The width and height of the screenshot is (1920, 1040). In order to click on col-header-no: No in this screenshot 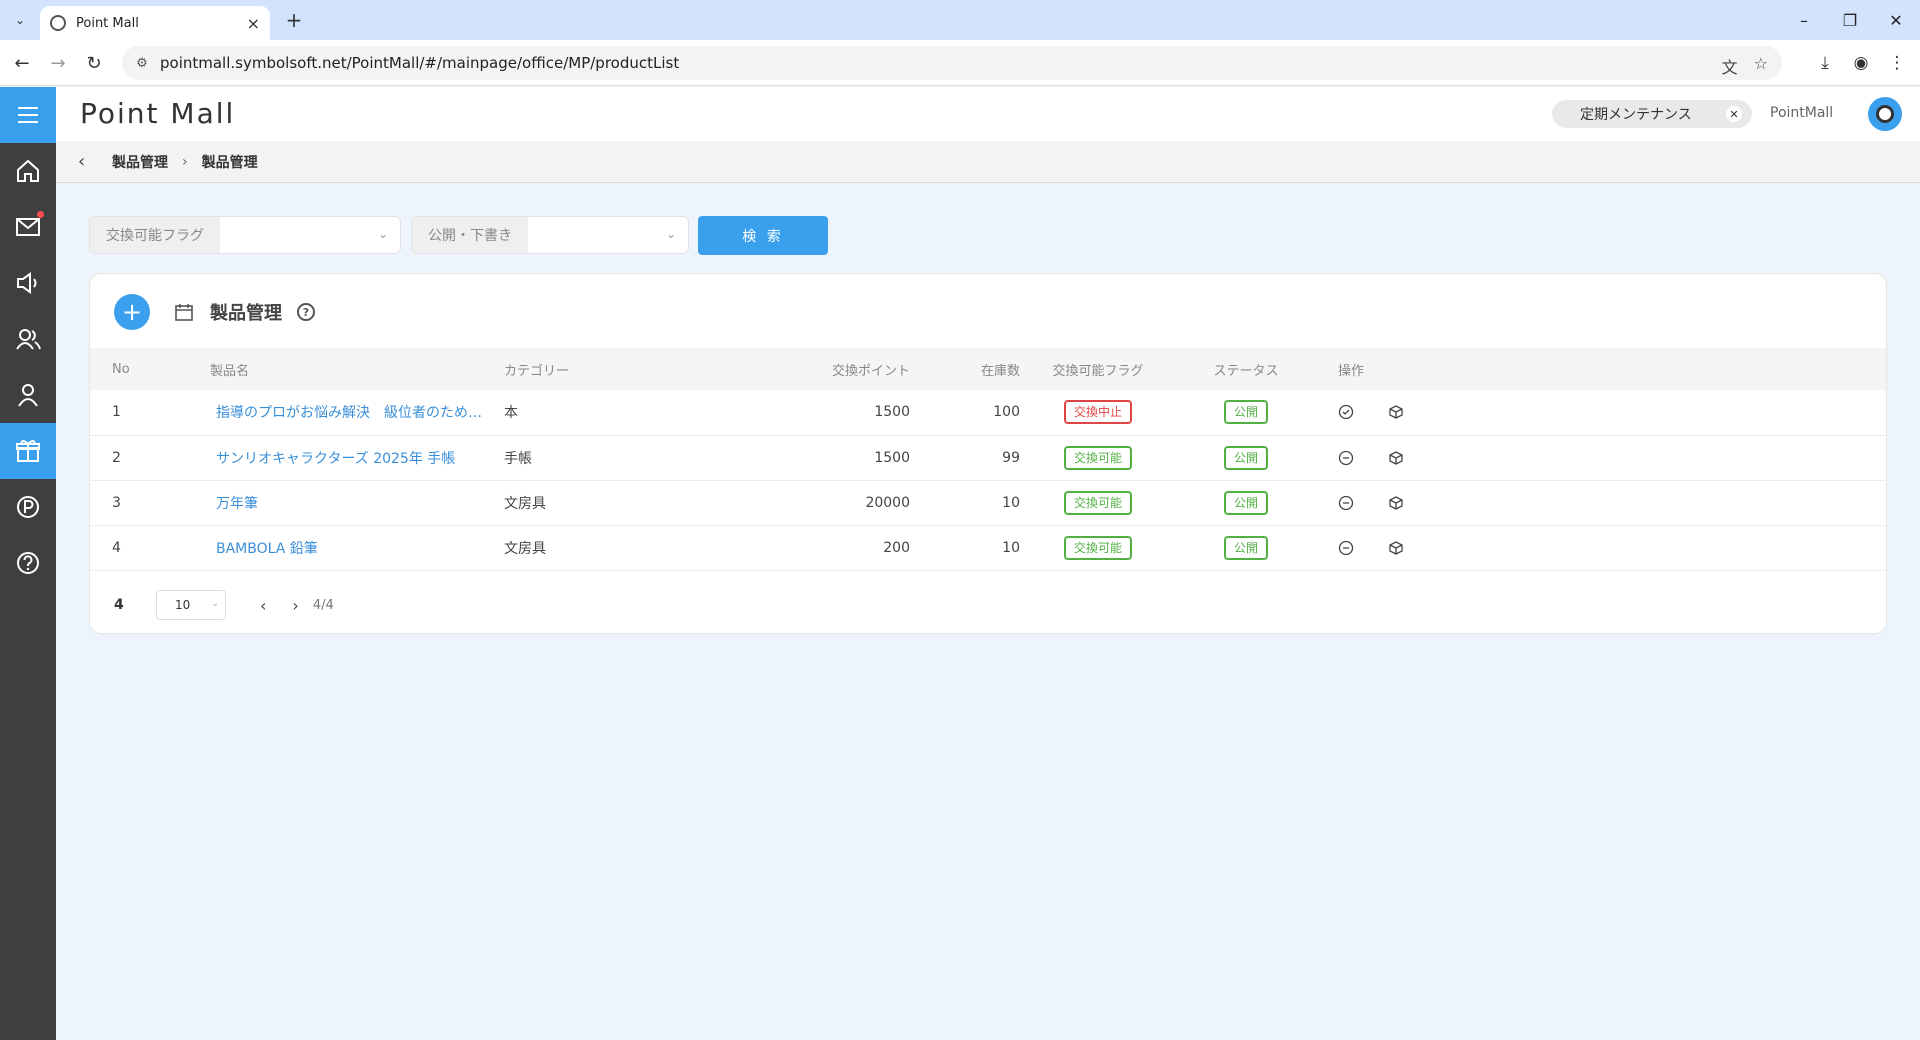, I will do `click(150, 369)`.